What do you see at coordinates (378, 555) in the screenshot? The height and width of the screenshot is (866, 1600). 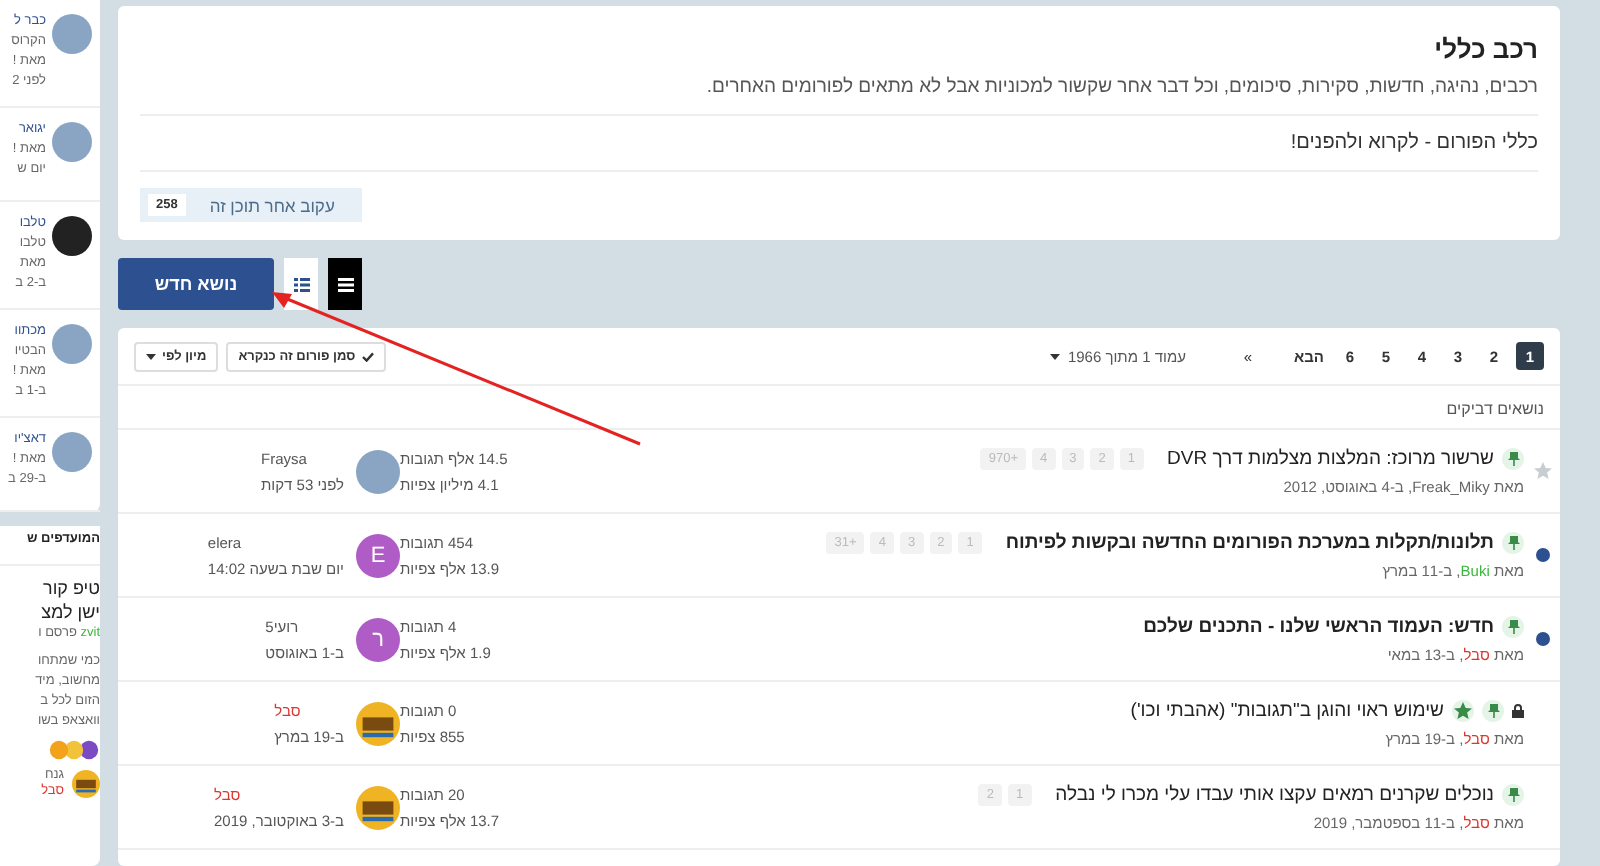 I see `user-avatar: E` at bounding box center [378, 555].